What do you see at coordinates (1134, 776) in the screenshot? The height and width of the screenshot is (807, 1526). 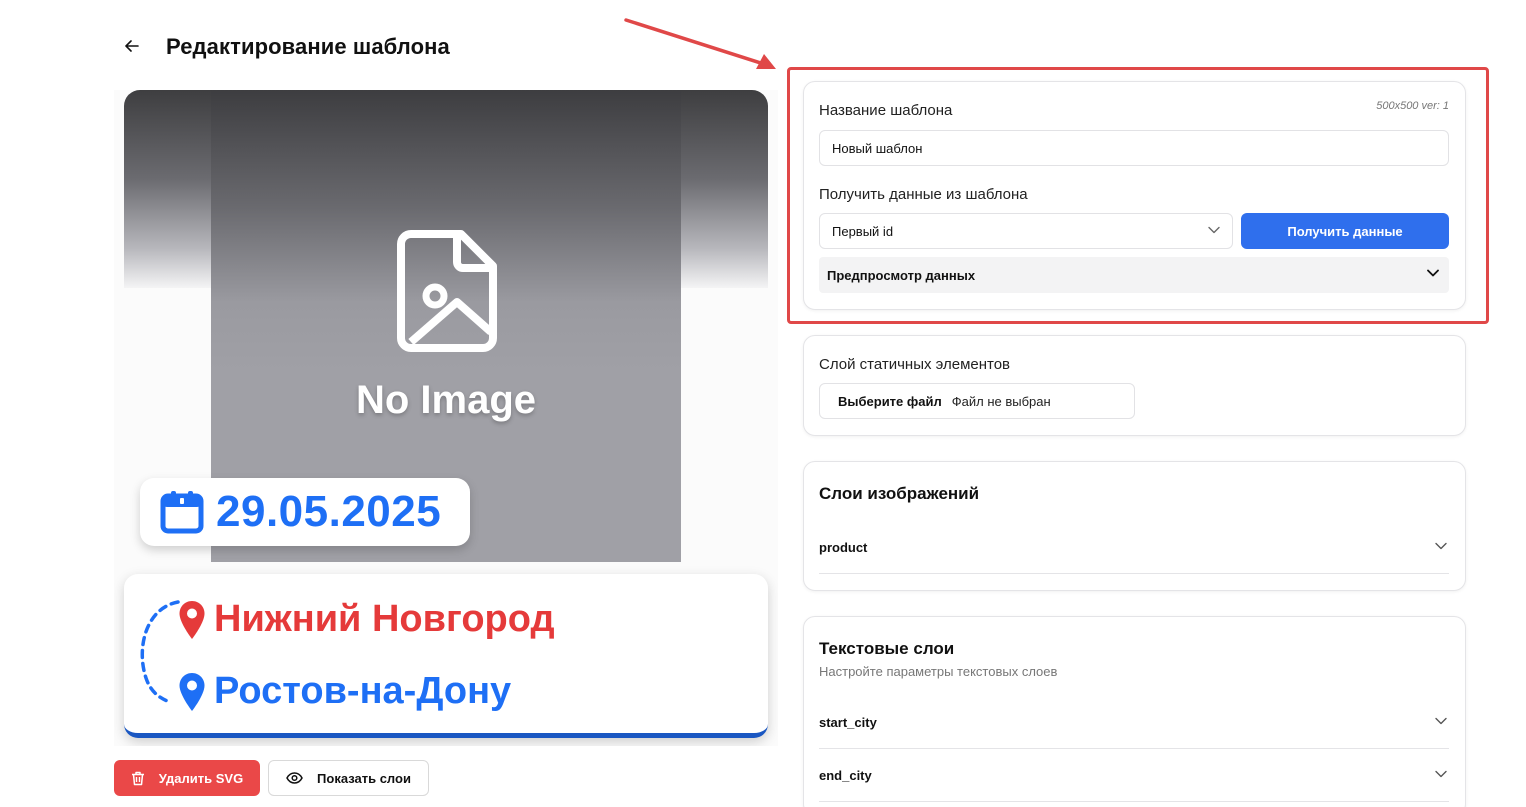 I see `text-layer-item-end-city: end_city` at bounding box center [1134, 776].